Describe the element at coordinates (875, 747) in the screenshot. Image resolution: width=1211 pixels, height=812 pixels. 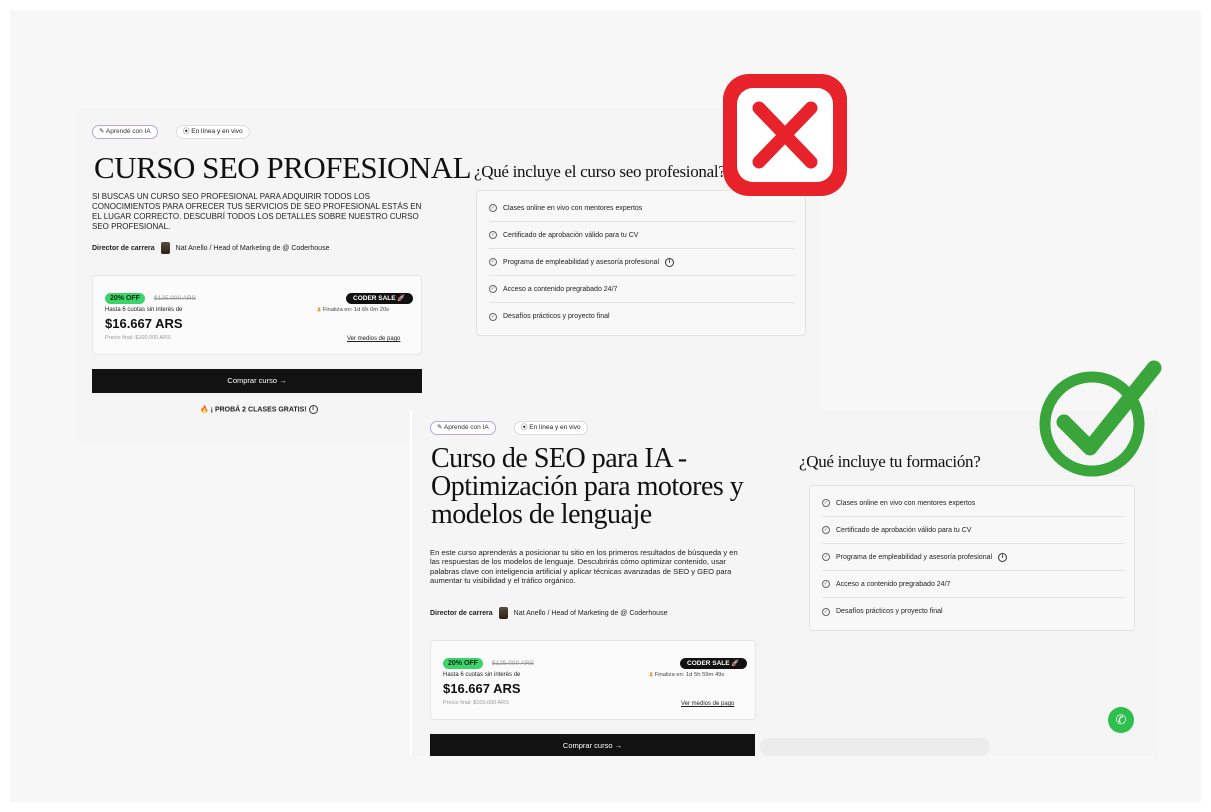
I see `floating-bar-shadow` at that location.